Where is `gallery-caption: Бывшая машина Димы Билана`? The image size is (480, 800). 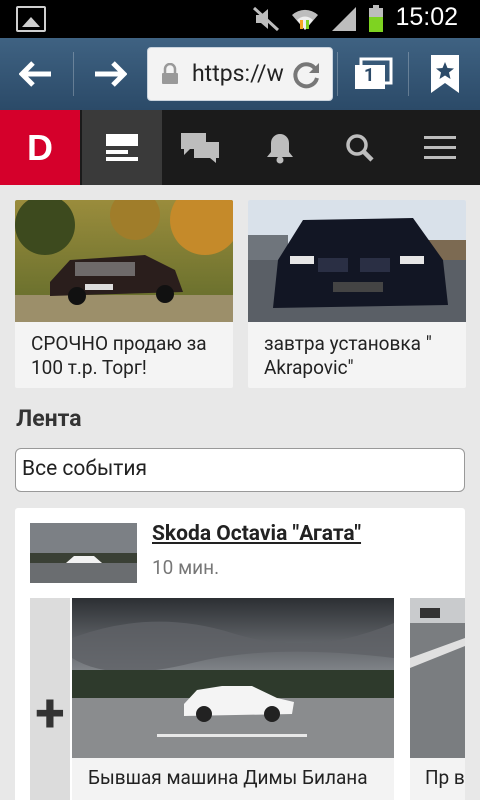 gallery-caption: Бывшая машина Димы Билана is located at coordinates (228, 777).